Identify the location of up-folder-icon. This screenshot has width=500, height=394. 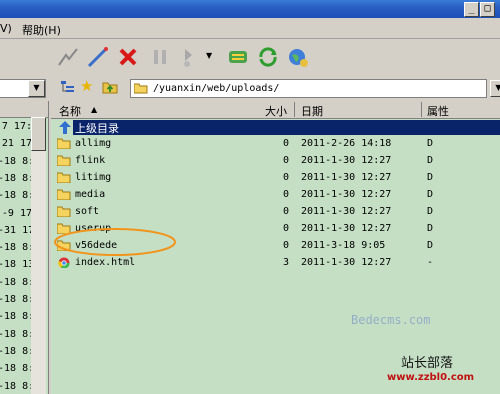
(110, 87).